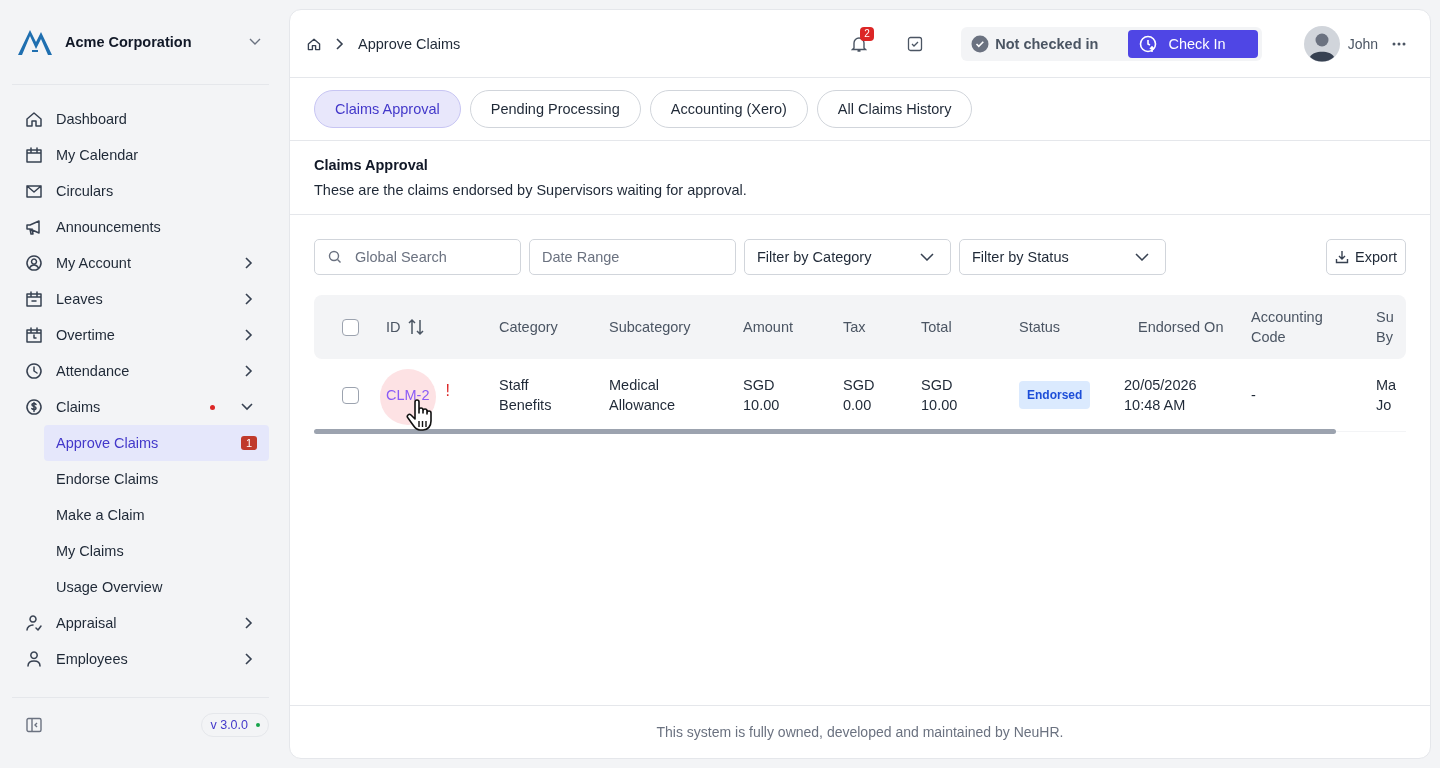  I want to click on tab: All Claims History, so click(894, 109).